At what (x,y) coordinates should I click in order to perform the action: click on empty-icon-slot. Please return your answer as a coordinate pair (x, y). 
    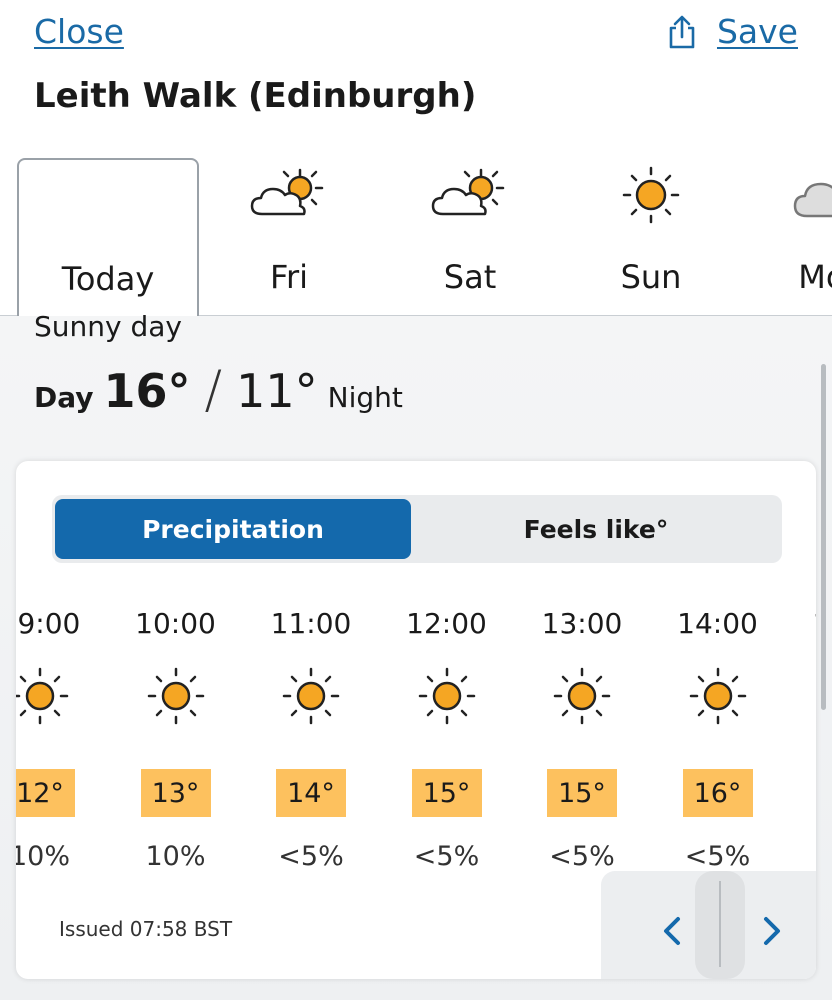
    Looking at the image, I should click on (108, 197).